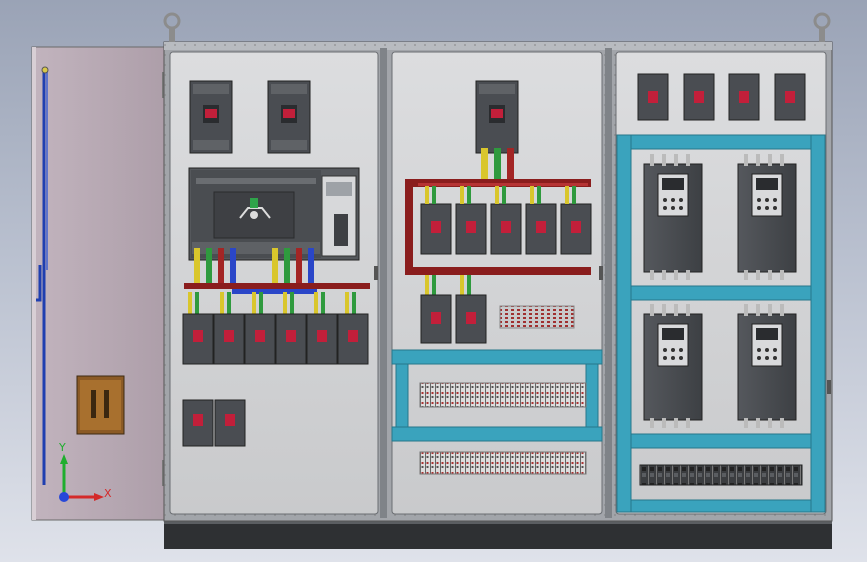  What do you see at coordinates (274, 214) in the screenshot?
I see `transfer-switch` at bounding box center [274, 214].